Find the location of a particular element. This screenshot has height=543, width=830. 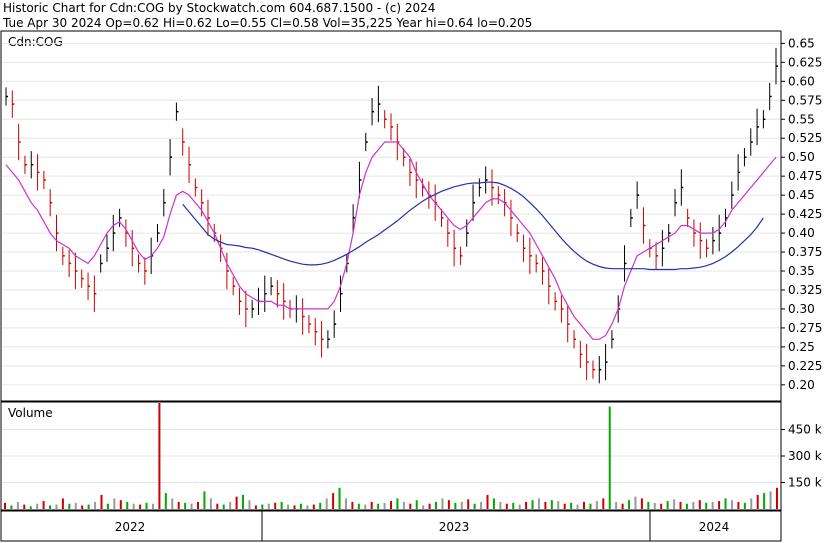

price-tick-label: 0.275 is located at coordinates (805, 328).